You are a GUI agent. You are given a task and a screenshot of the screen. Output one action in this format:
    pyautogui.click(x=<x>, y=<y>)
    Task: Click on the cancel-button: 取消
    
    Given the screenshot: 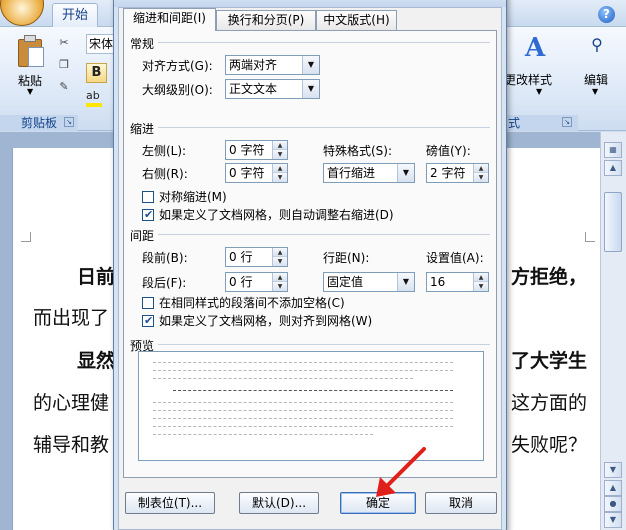 What is the action you would take?
    pyautogui.click(x=461, y=503)
    